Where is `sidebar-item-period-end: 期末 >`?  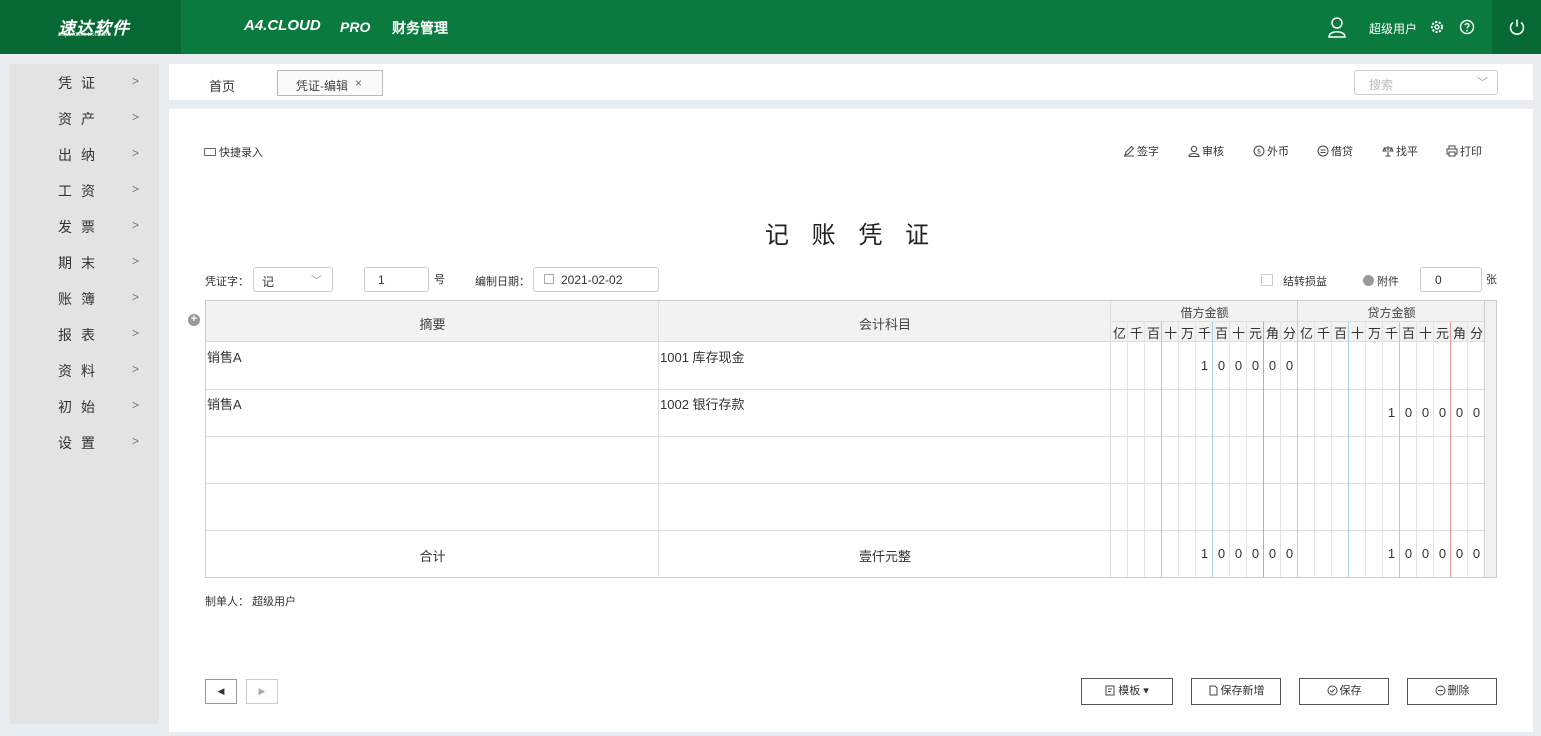
sidebar-item-period-end: 期末 > is located at coordinates (84, 262).